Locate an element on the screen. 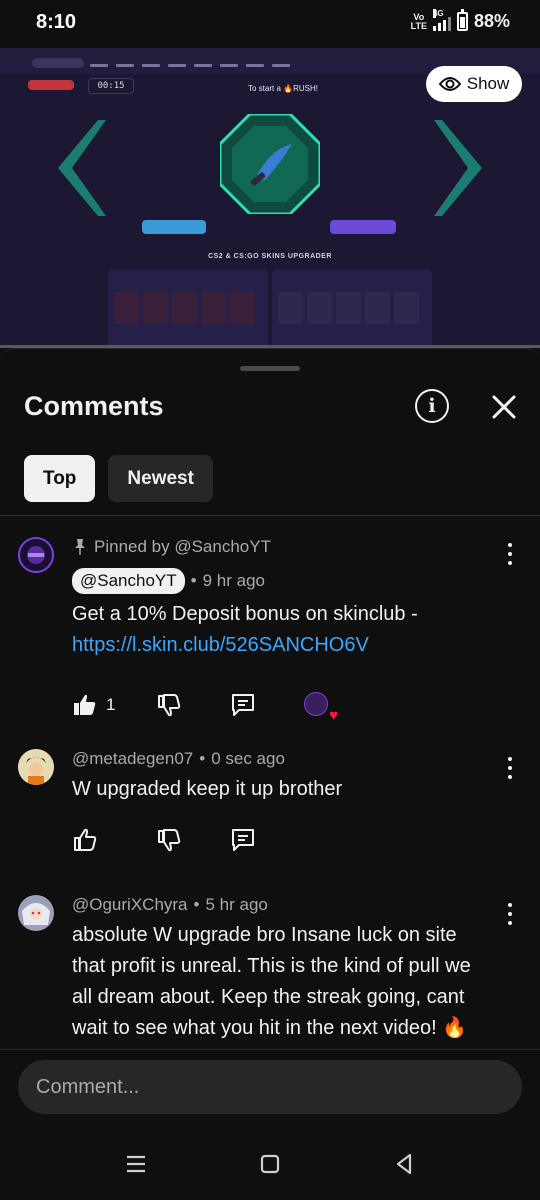  site-logo is located at coordinates (58, 63).